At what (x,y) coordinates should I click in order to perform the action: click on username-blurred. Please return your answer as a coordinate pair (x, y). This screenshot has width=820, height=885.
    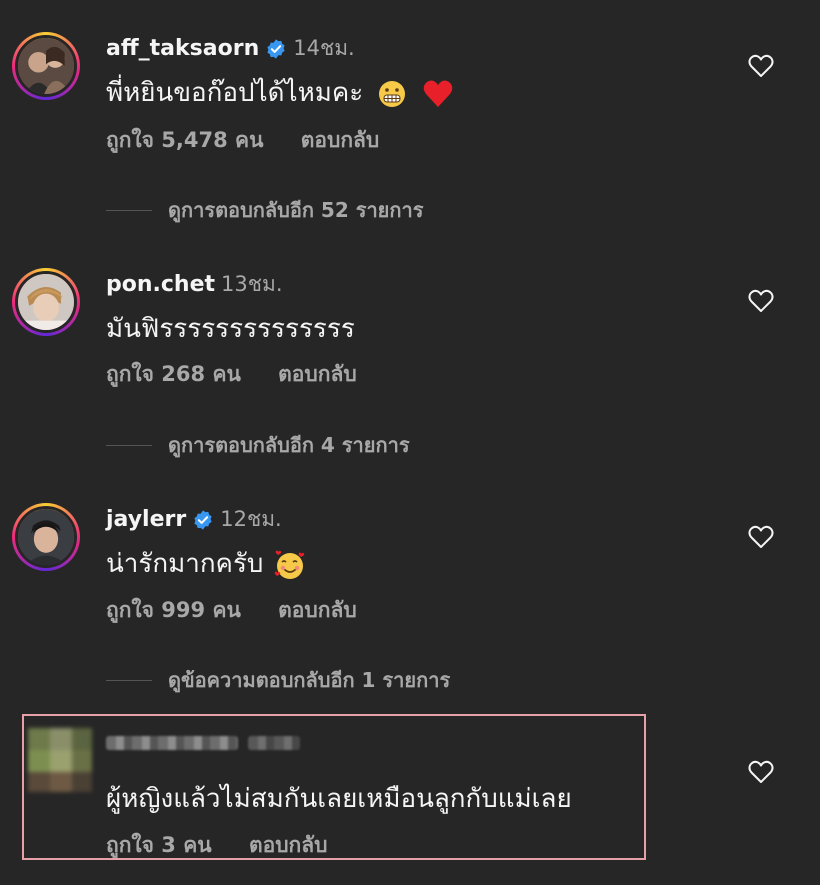
    Looking at the image, I should click on (172, 743).